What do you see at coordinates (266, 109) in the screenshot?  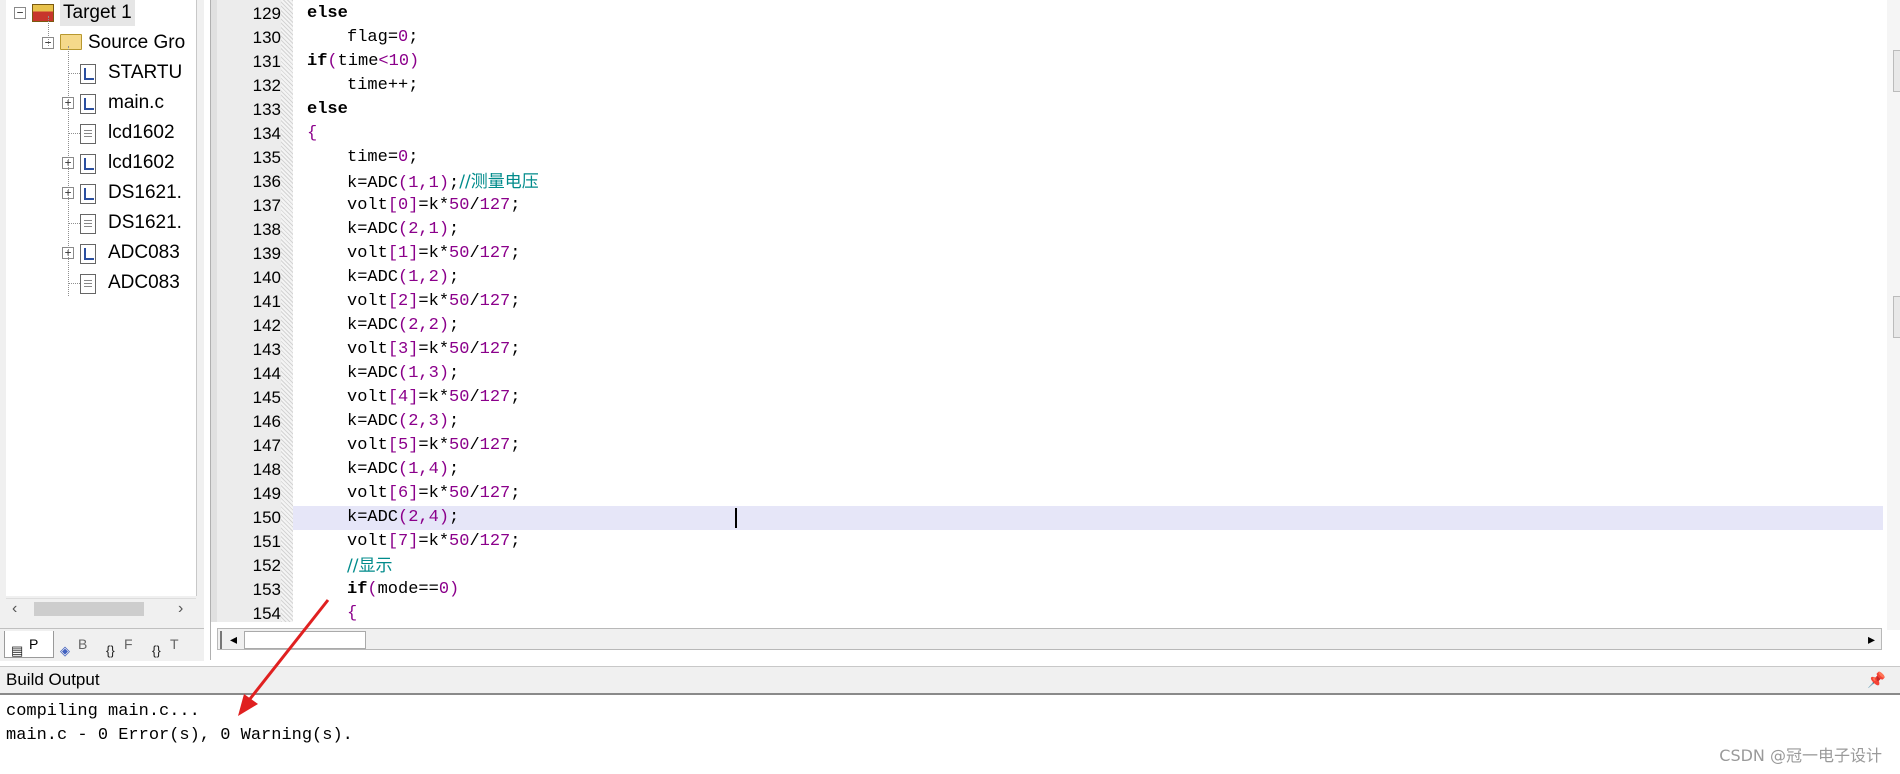 I see `line-number: 133` at bounding box center [266, 109].